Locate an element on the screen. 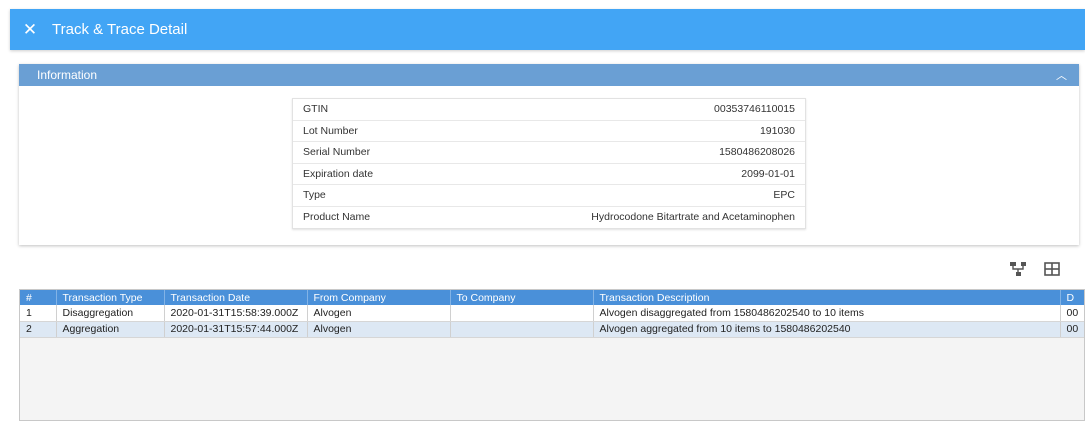 Image resolution: width=1085 pixels, height=421 pixels. hierarchy-icon is located at coordinates (1018, 269).